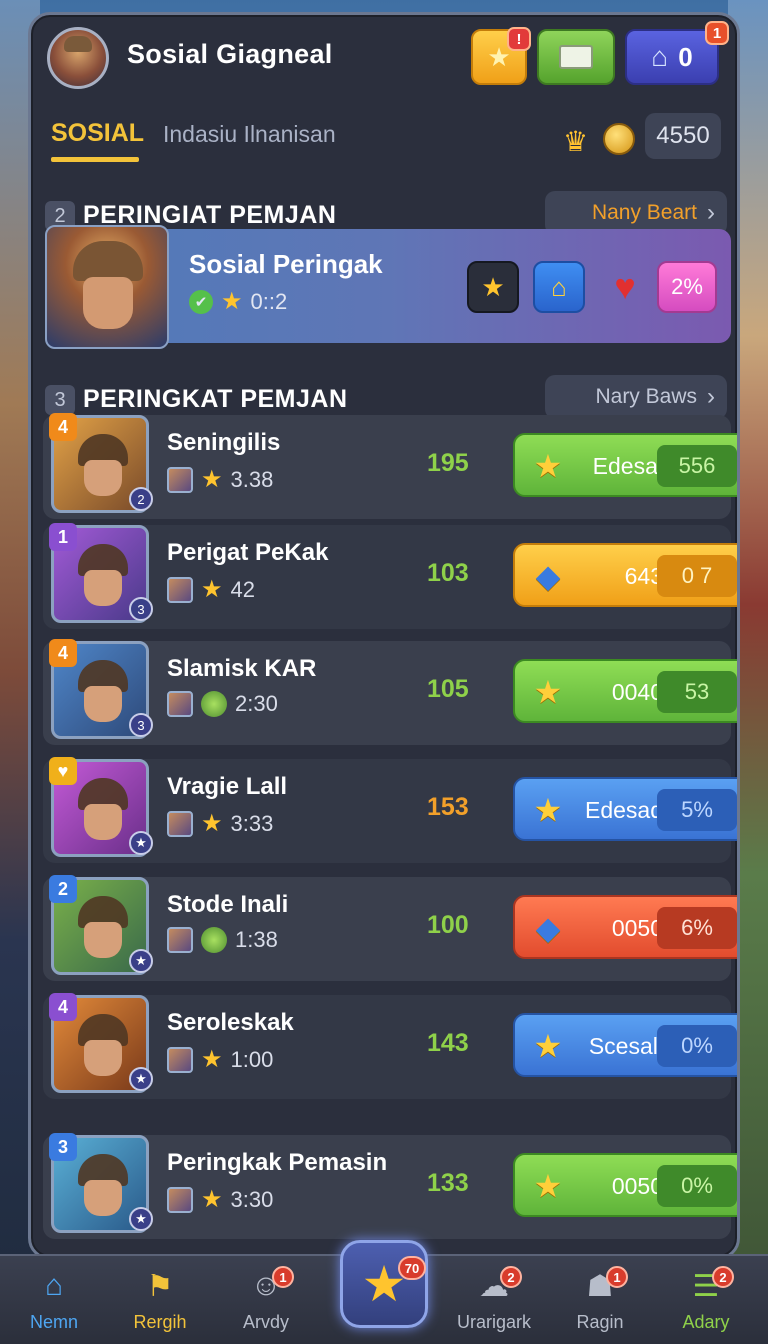 The image size is (768, 1344). Describe the element at coordinates (706, 1322) in the screenshot. I see `nav-label: Adary` at that location.